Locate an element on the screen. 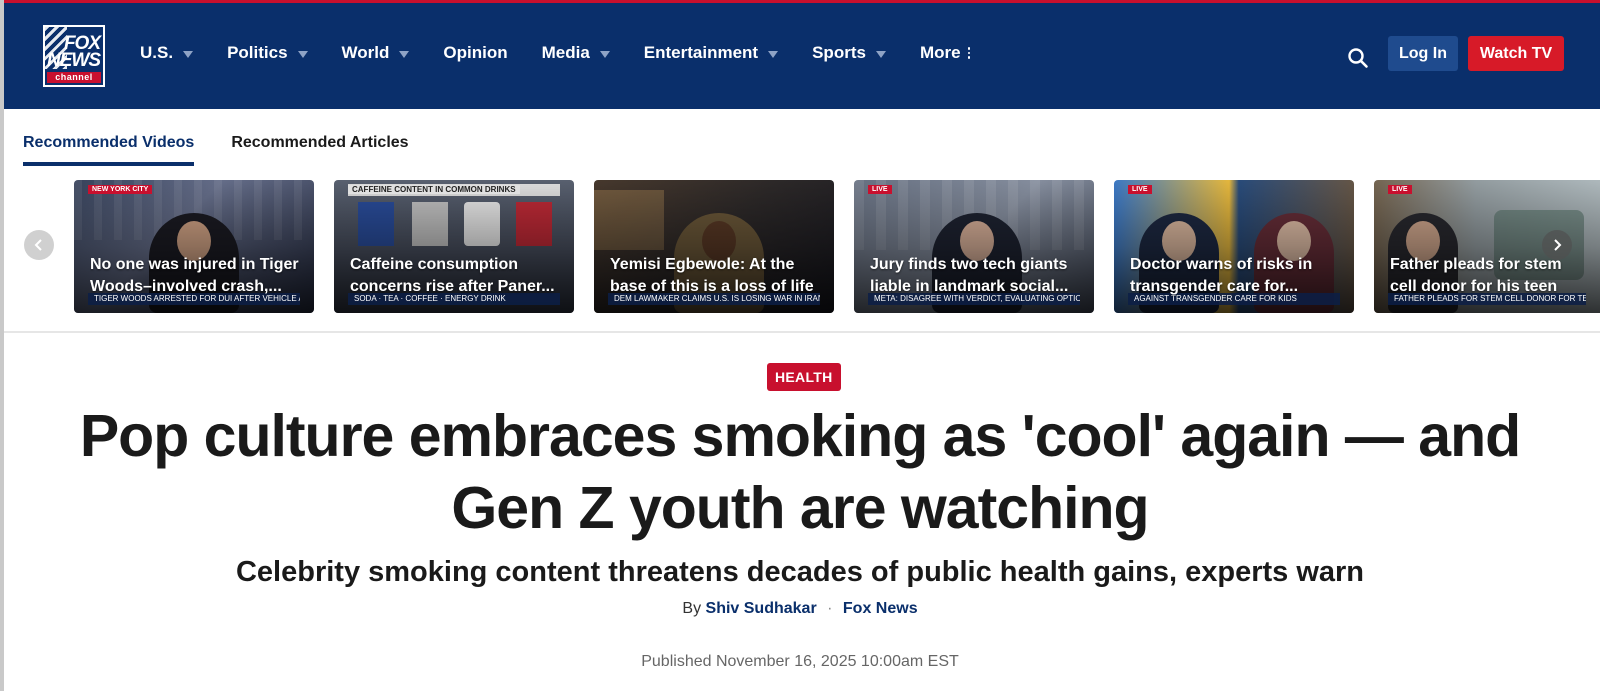 The image size is (1600, 691). section-divider is located at coordinates (802, 332).